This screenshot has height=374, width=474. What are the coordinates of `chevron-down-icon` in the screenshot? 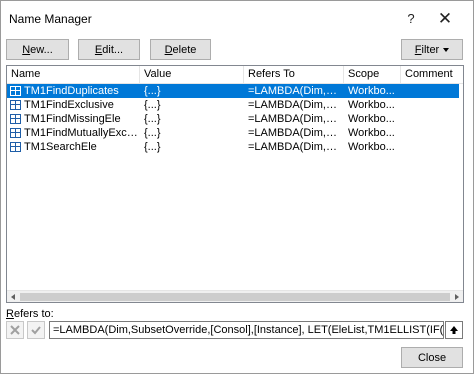 It's located at (446, 49).